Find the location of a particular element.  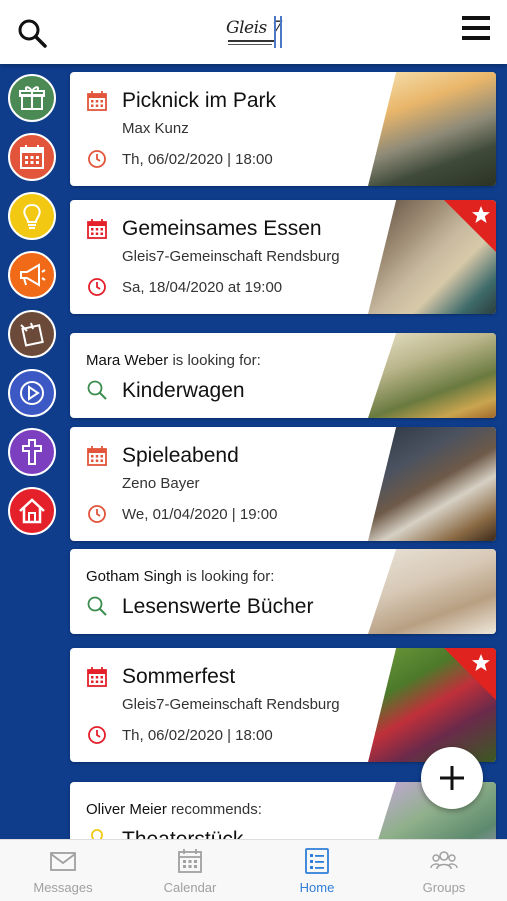

megaphone-icon is located at coordinates (33, 275).